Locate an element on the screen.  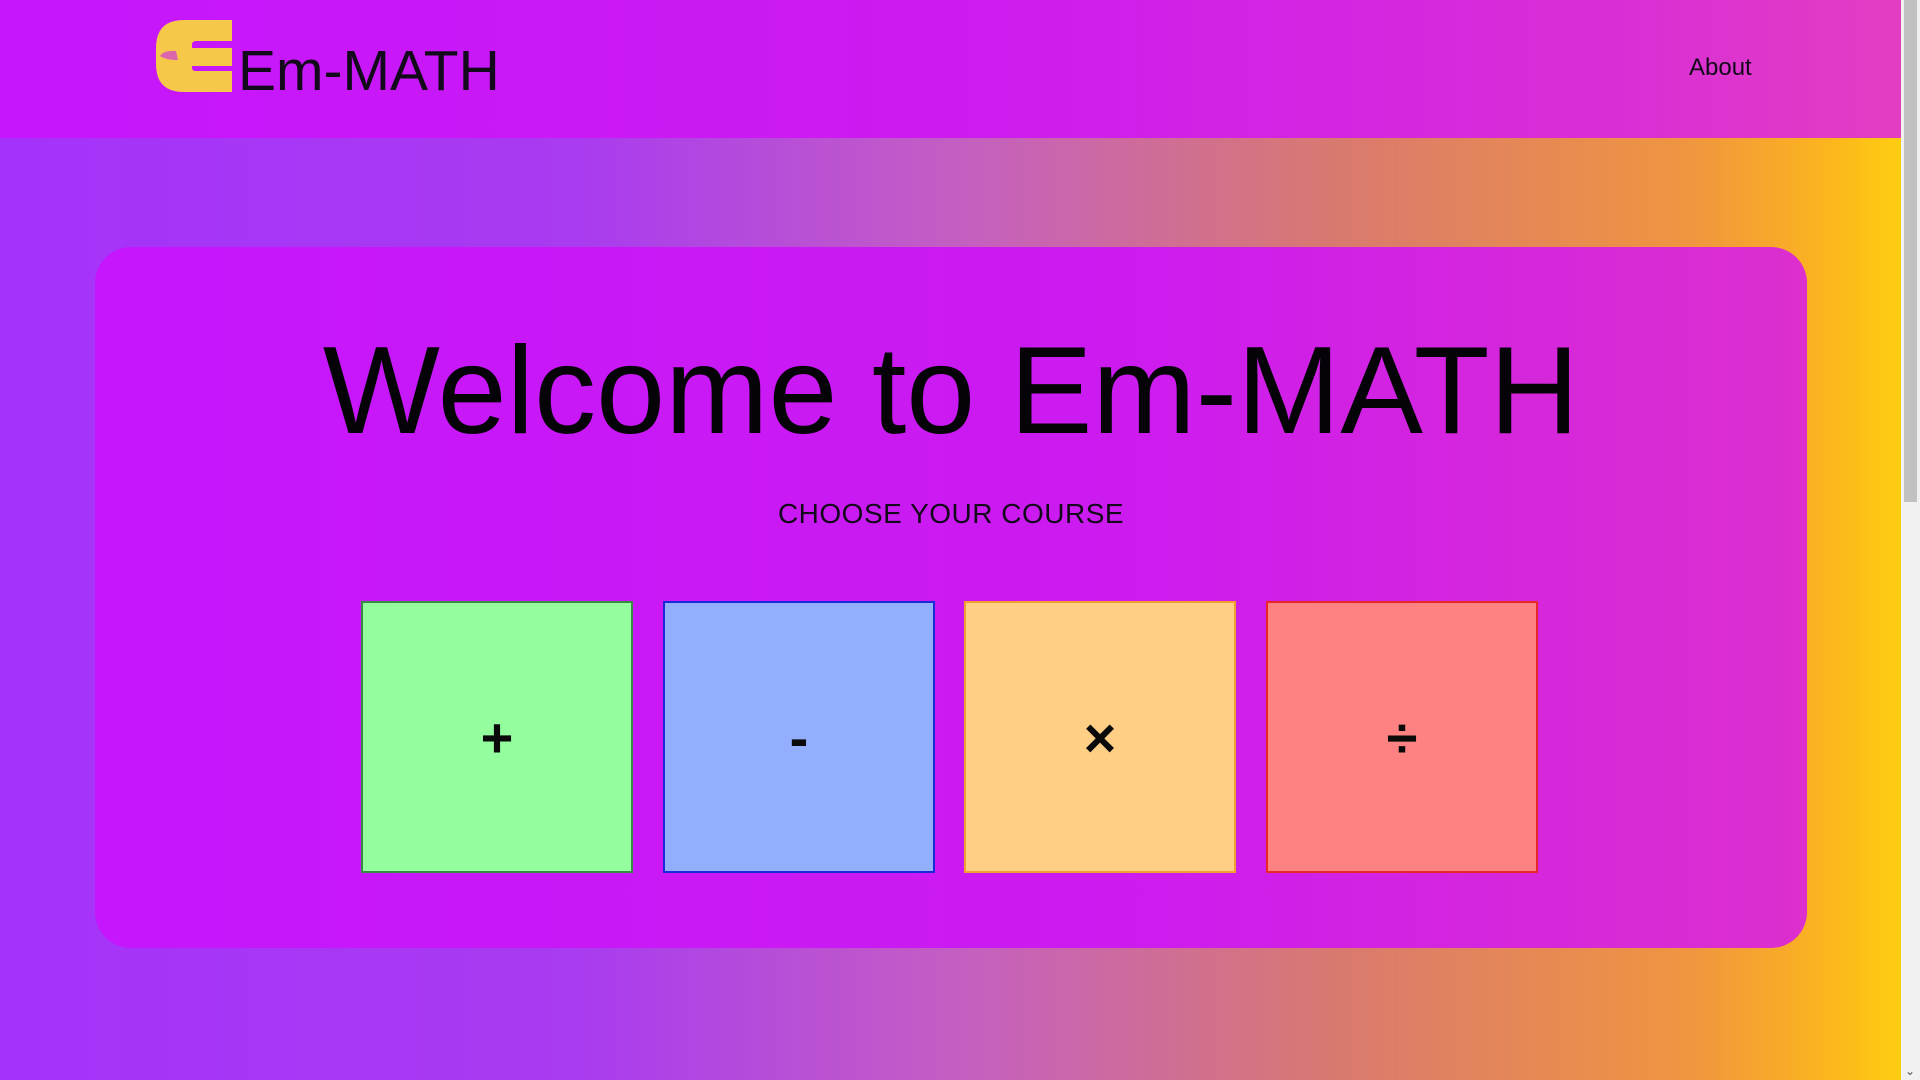
plus-symbol: + is located at coordinates (497, 737).